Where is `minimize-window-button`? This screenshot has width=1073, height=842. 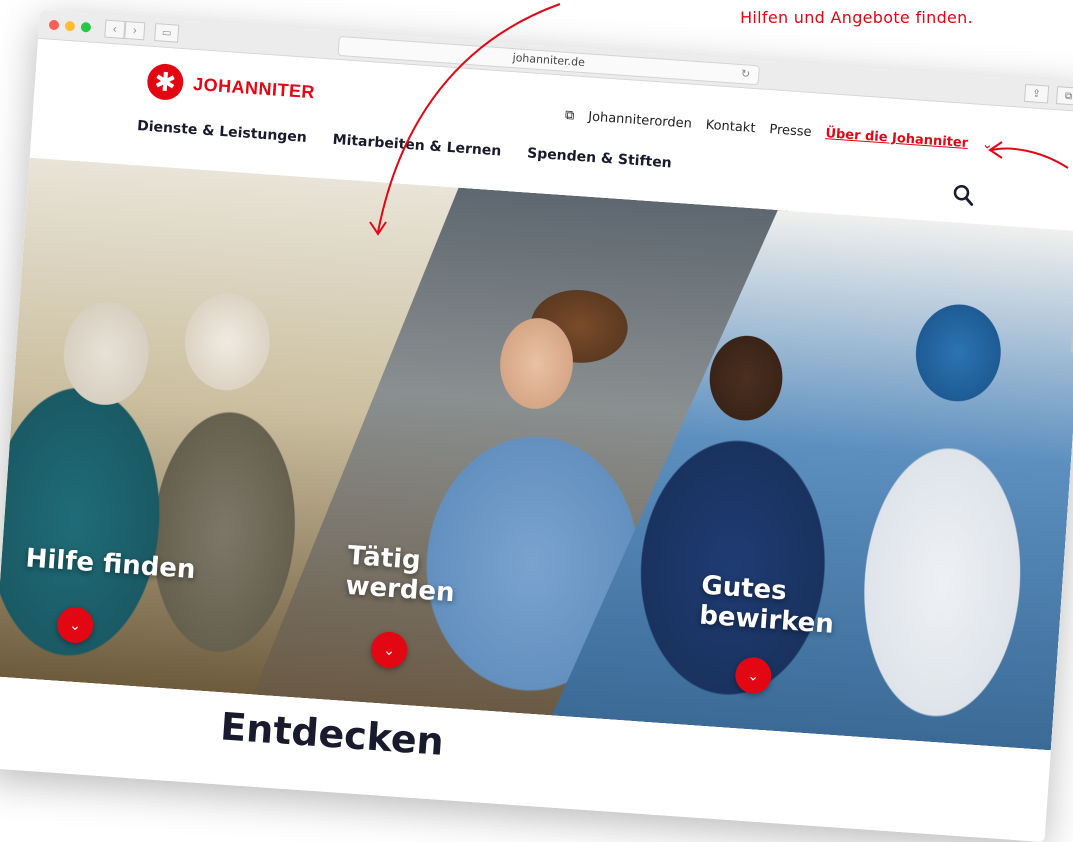 minimize-window-button is located at coordinates (70, 26).